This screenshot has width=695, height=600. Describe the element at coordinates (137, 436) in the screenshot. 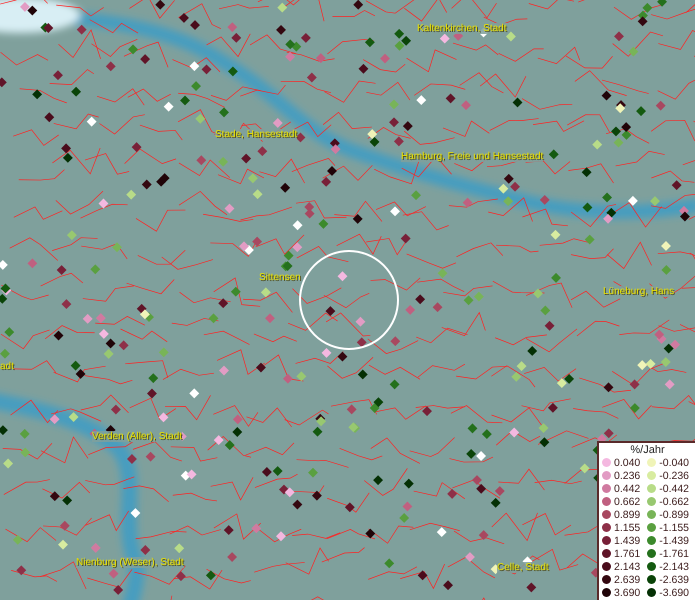

I see `place-label: Verden (Aller), Stadt` at that location.